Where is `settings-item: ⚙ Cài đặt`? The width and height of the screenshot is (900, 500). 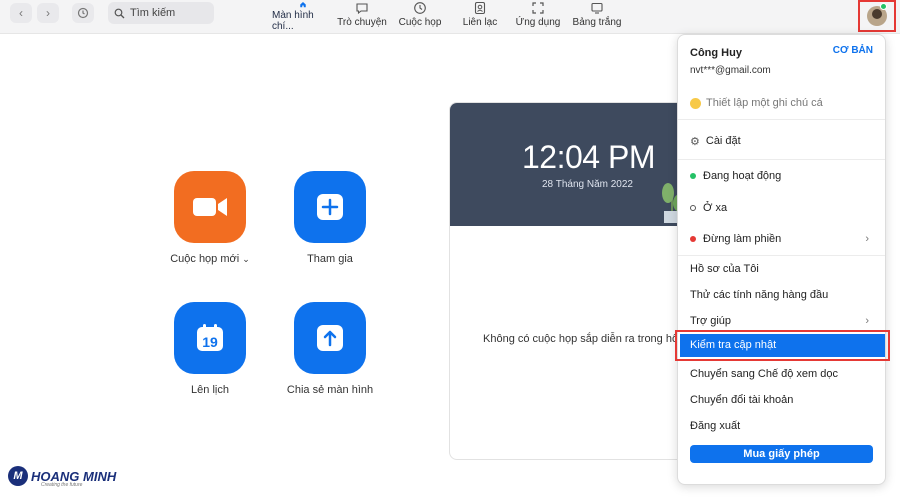
settings-item: ⚙ Cài đặt is located at coordinates (781, 141).